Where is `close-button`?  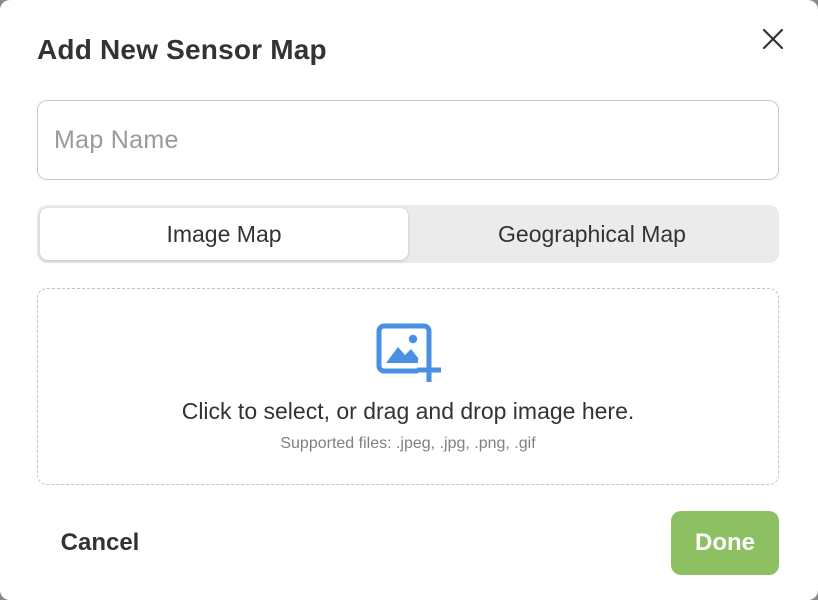 close-button is located at coordinates (773, 39).